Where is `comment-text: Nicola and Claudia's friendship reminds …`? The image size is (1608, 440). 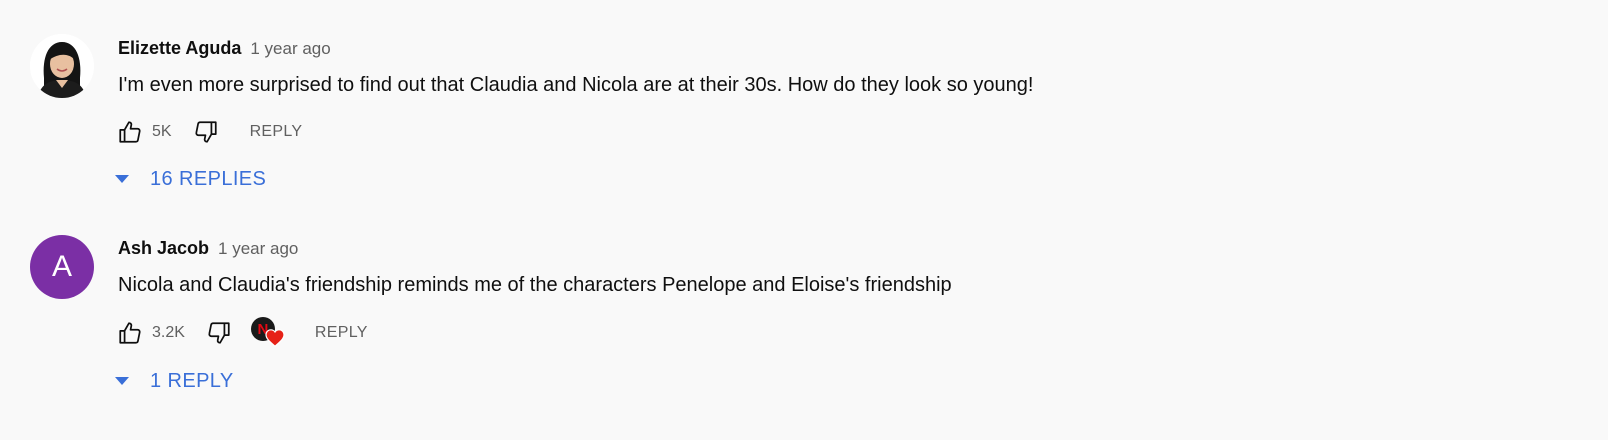
comment-text: Nicola and Claudia's friendship reminds … is located at coordinates (535, 285).